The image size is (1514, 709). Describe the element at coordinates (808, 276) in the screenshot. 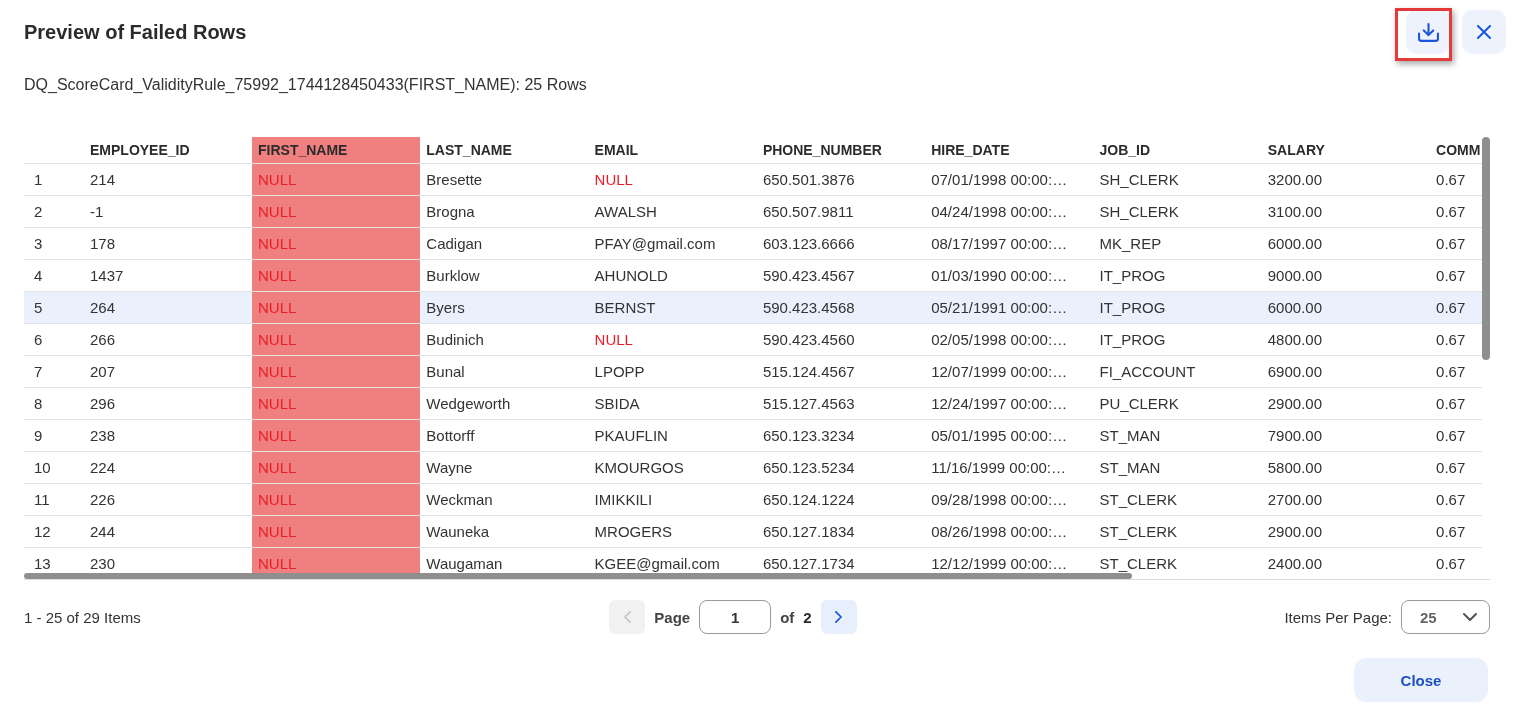

I see `table-cell-text: 590.423.4567` at that location.